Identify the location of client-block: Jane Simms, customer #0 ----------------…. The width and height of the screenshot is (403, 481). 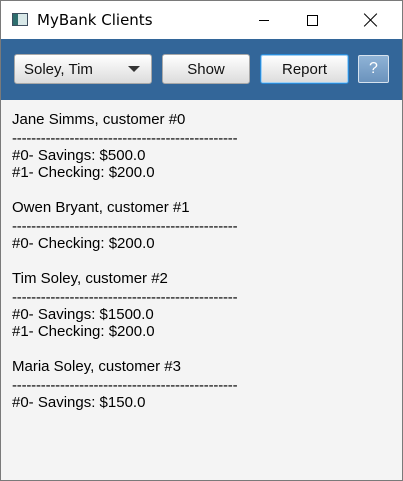
(207, 146).